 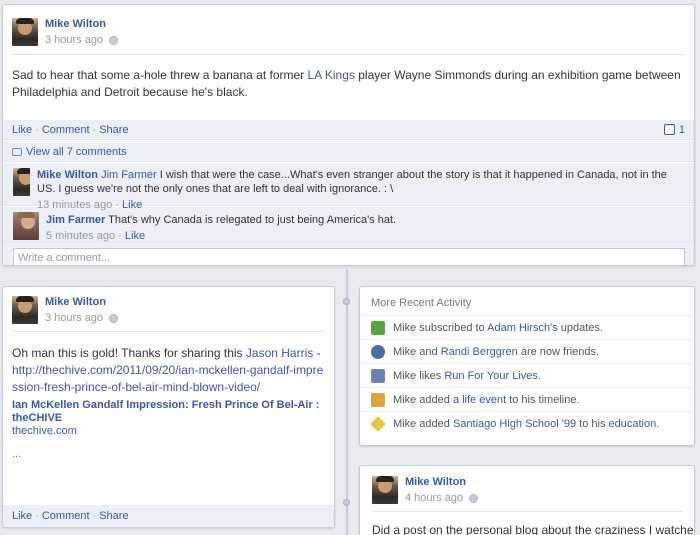 I want to click on comment-meta: 5 minutes ago · Like, so click(x=221, y=236).